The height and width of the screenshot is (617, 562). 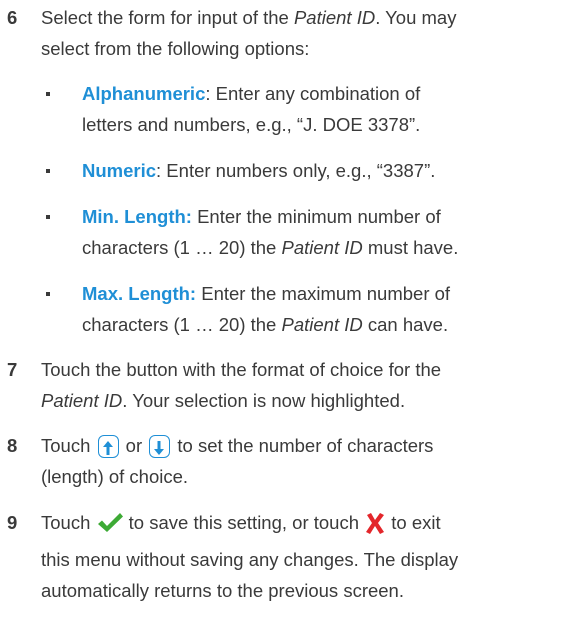 I want to click on cross-icon, so click(x=375, y=527).